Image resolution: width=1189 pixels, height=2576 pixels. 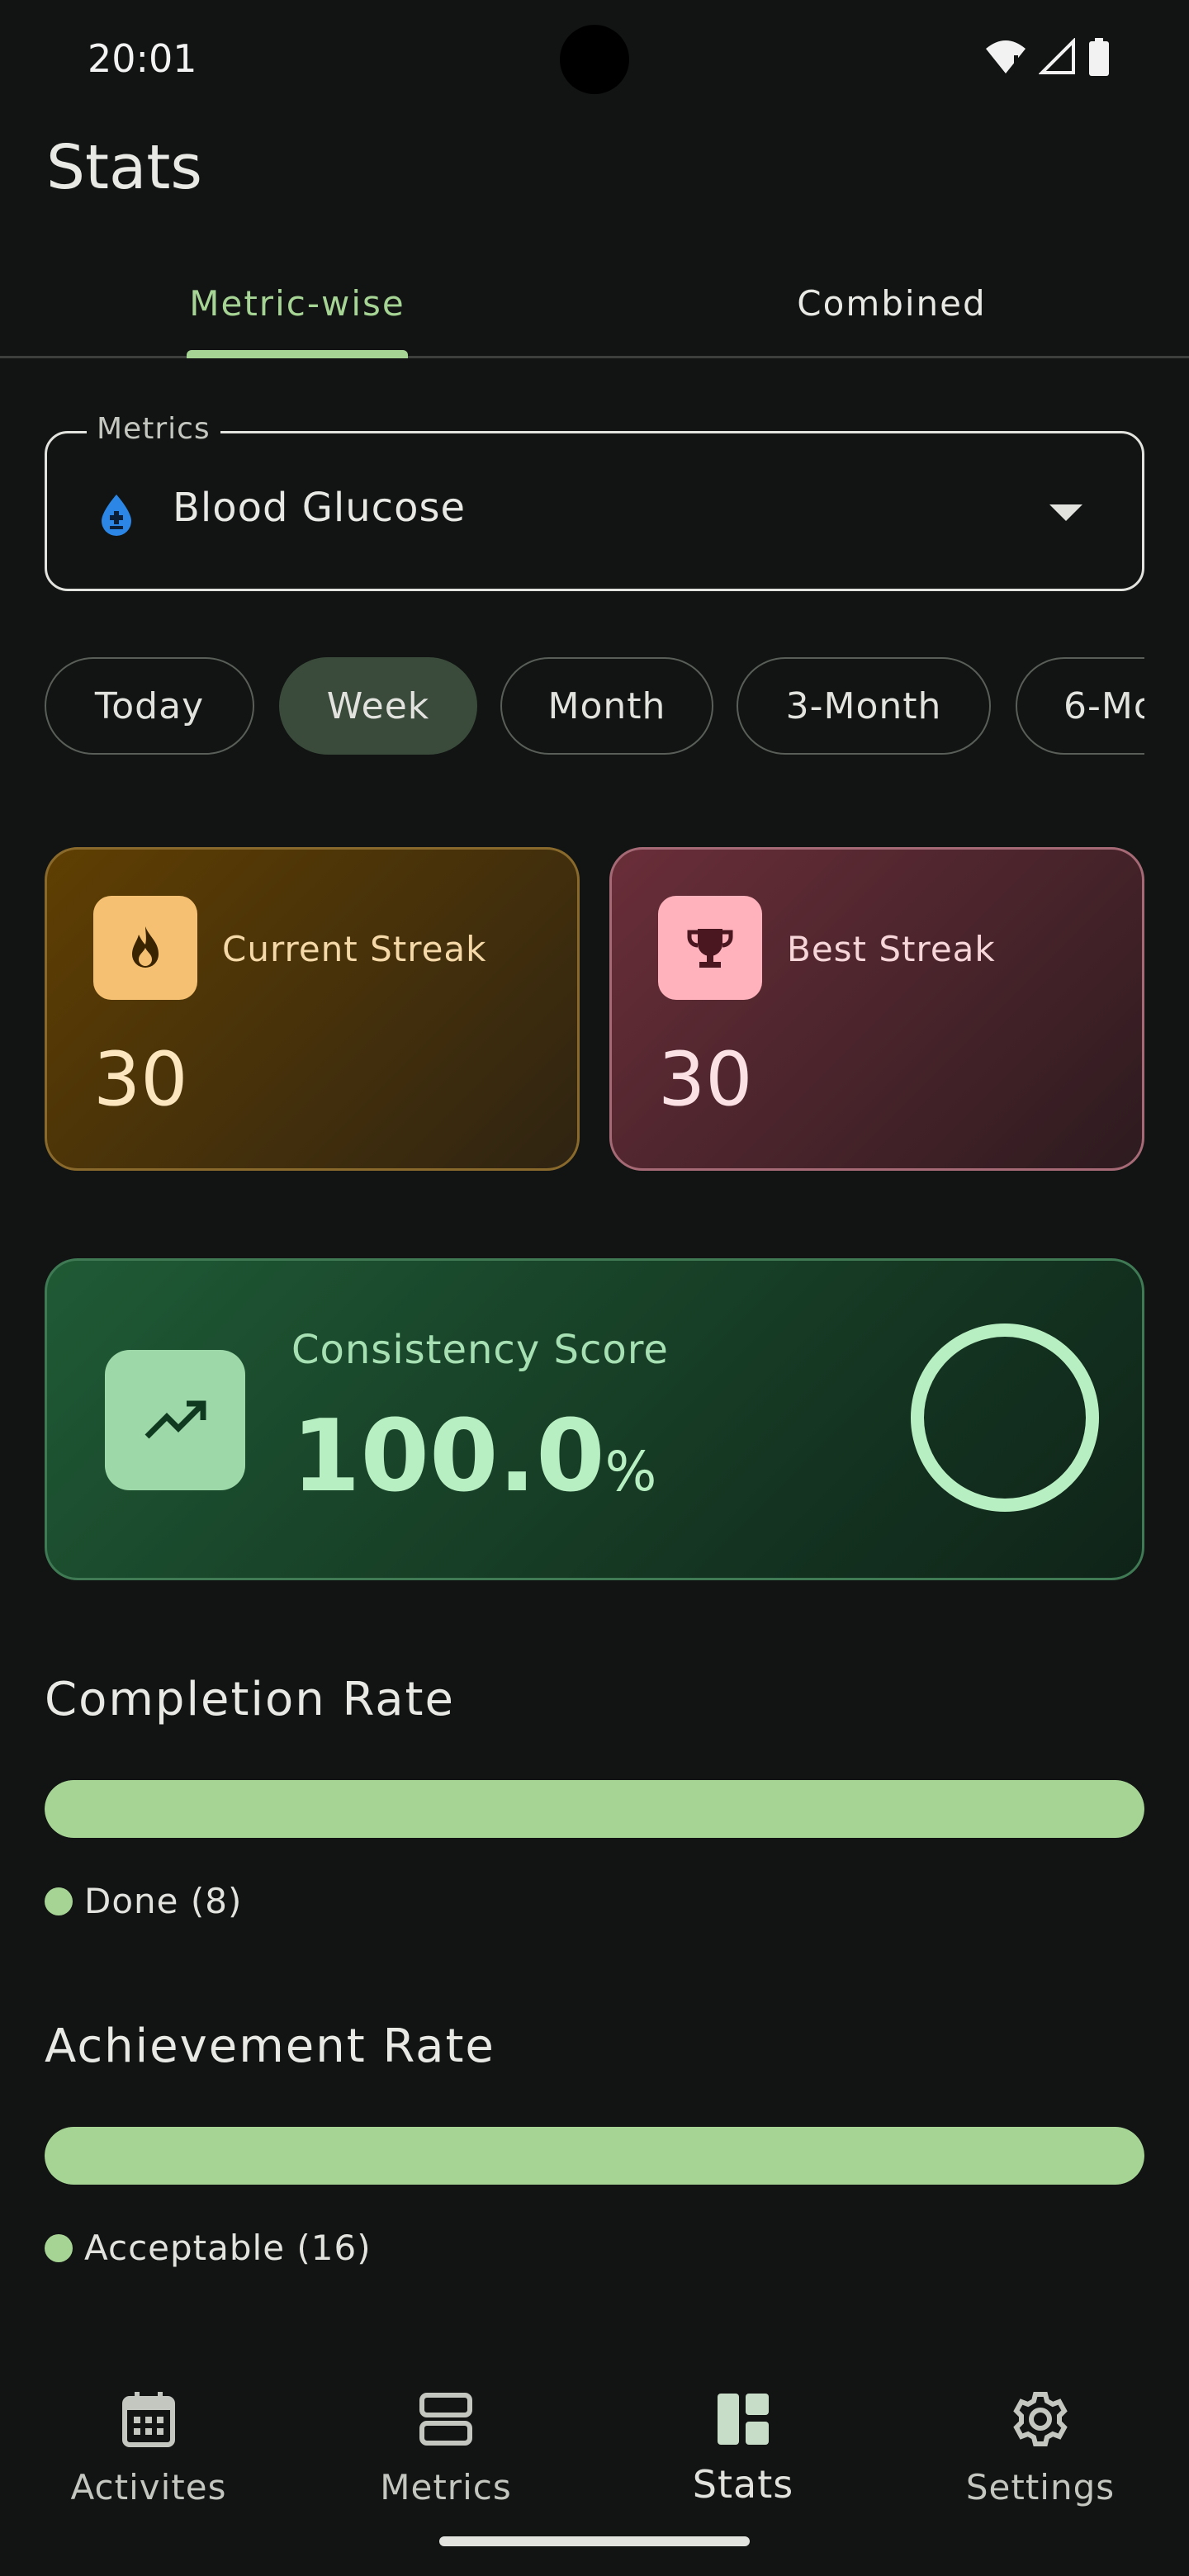 I want to click on nav-item-metrics: Metrics, so click(x=445, y=2443).